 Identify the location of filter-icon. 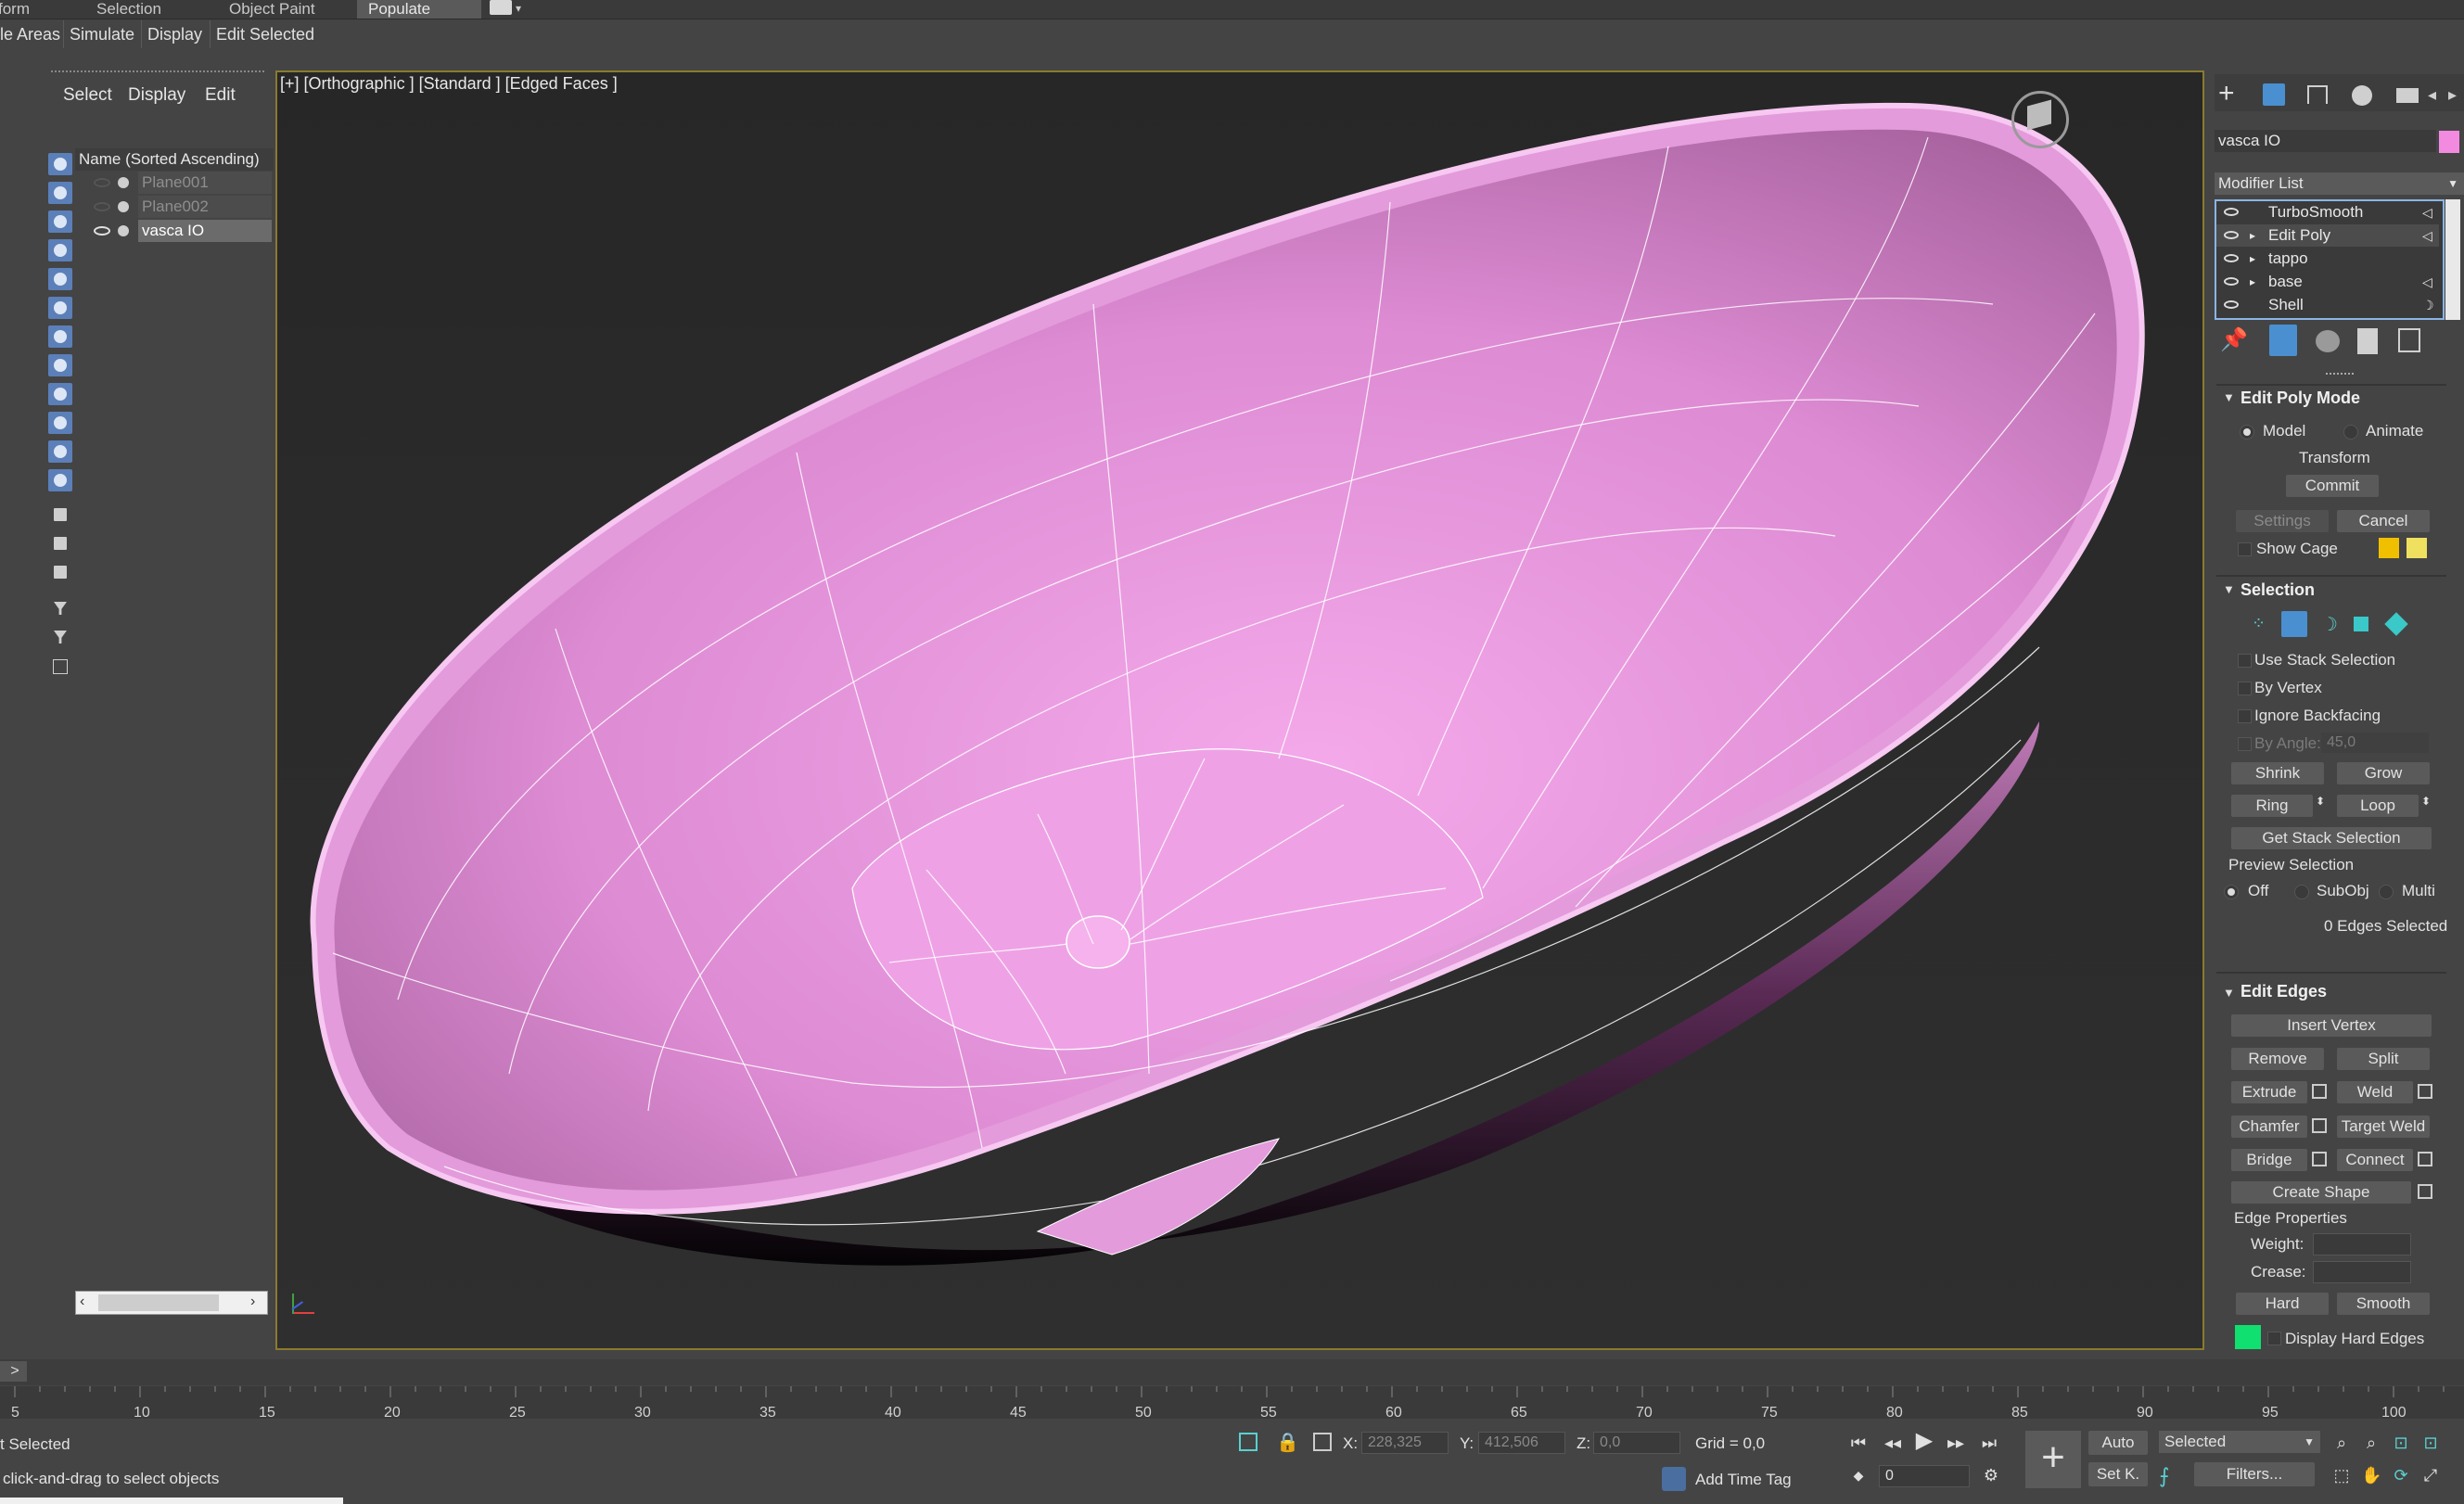
(60, 608).